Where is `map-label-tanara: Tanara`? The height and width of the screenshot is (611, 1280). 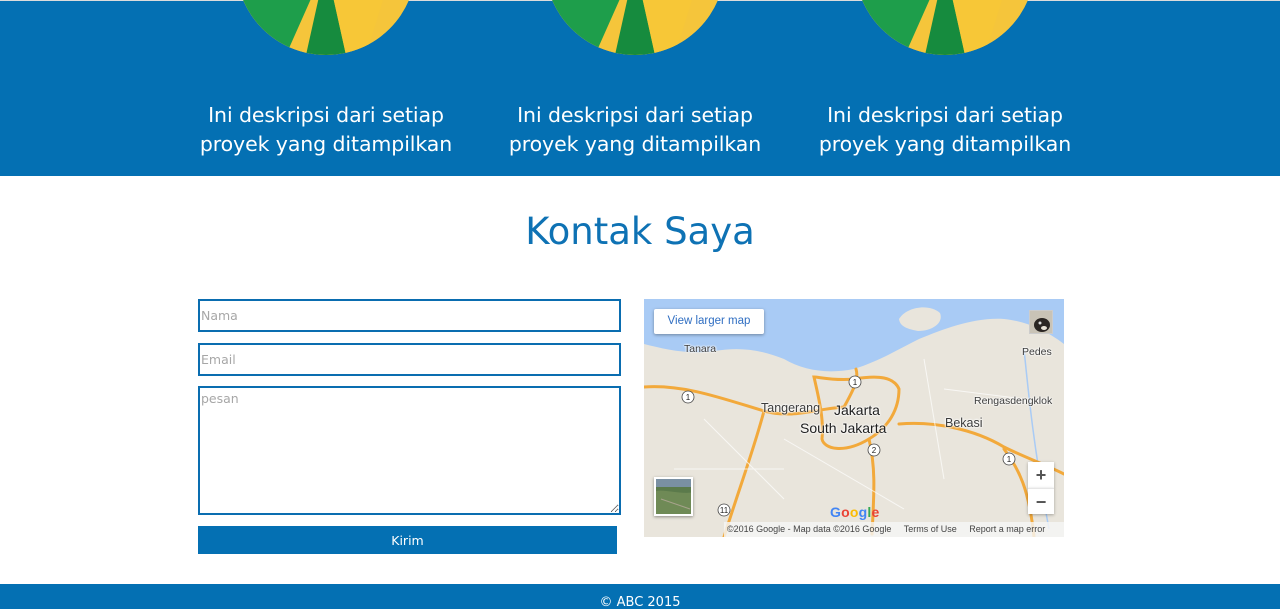
map-label-tanara: Tanara is located at coordinates (700, 349).